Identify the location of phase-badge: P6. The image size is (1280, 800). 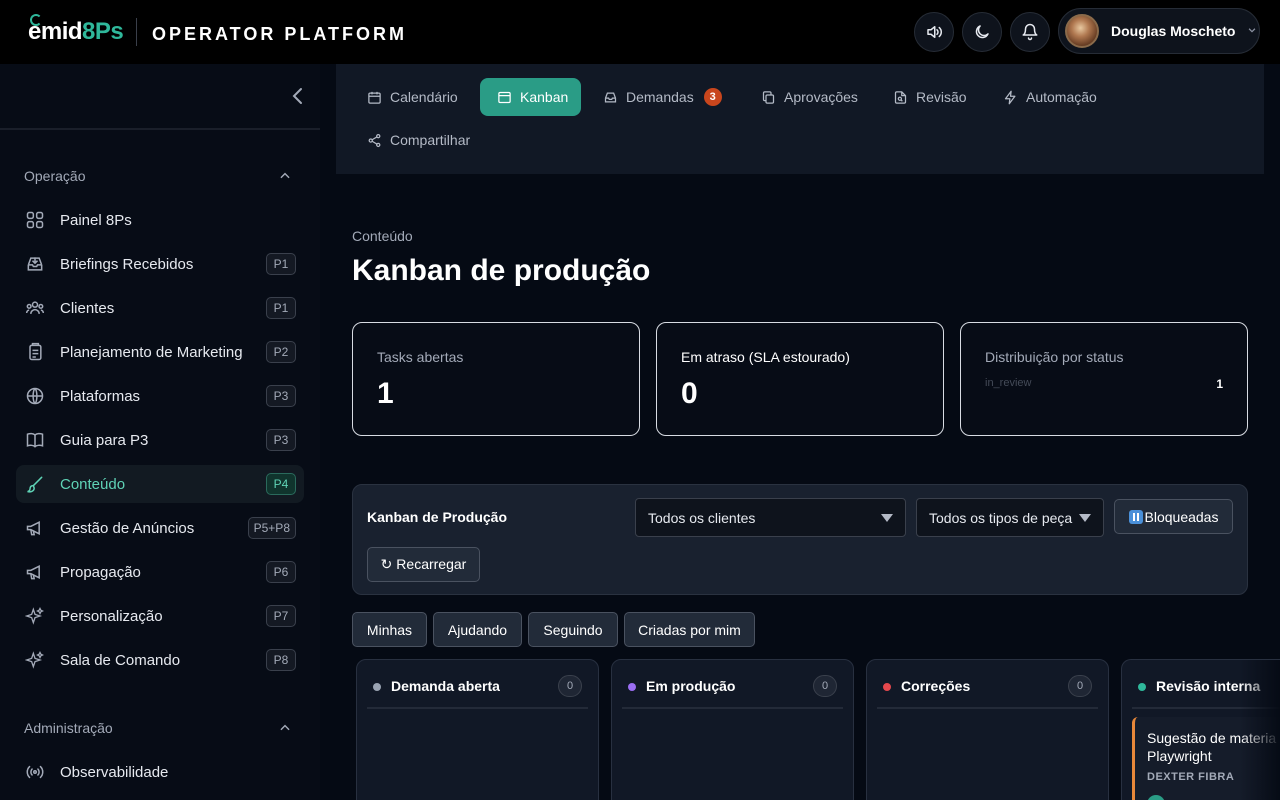
(281, 572).